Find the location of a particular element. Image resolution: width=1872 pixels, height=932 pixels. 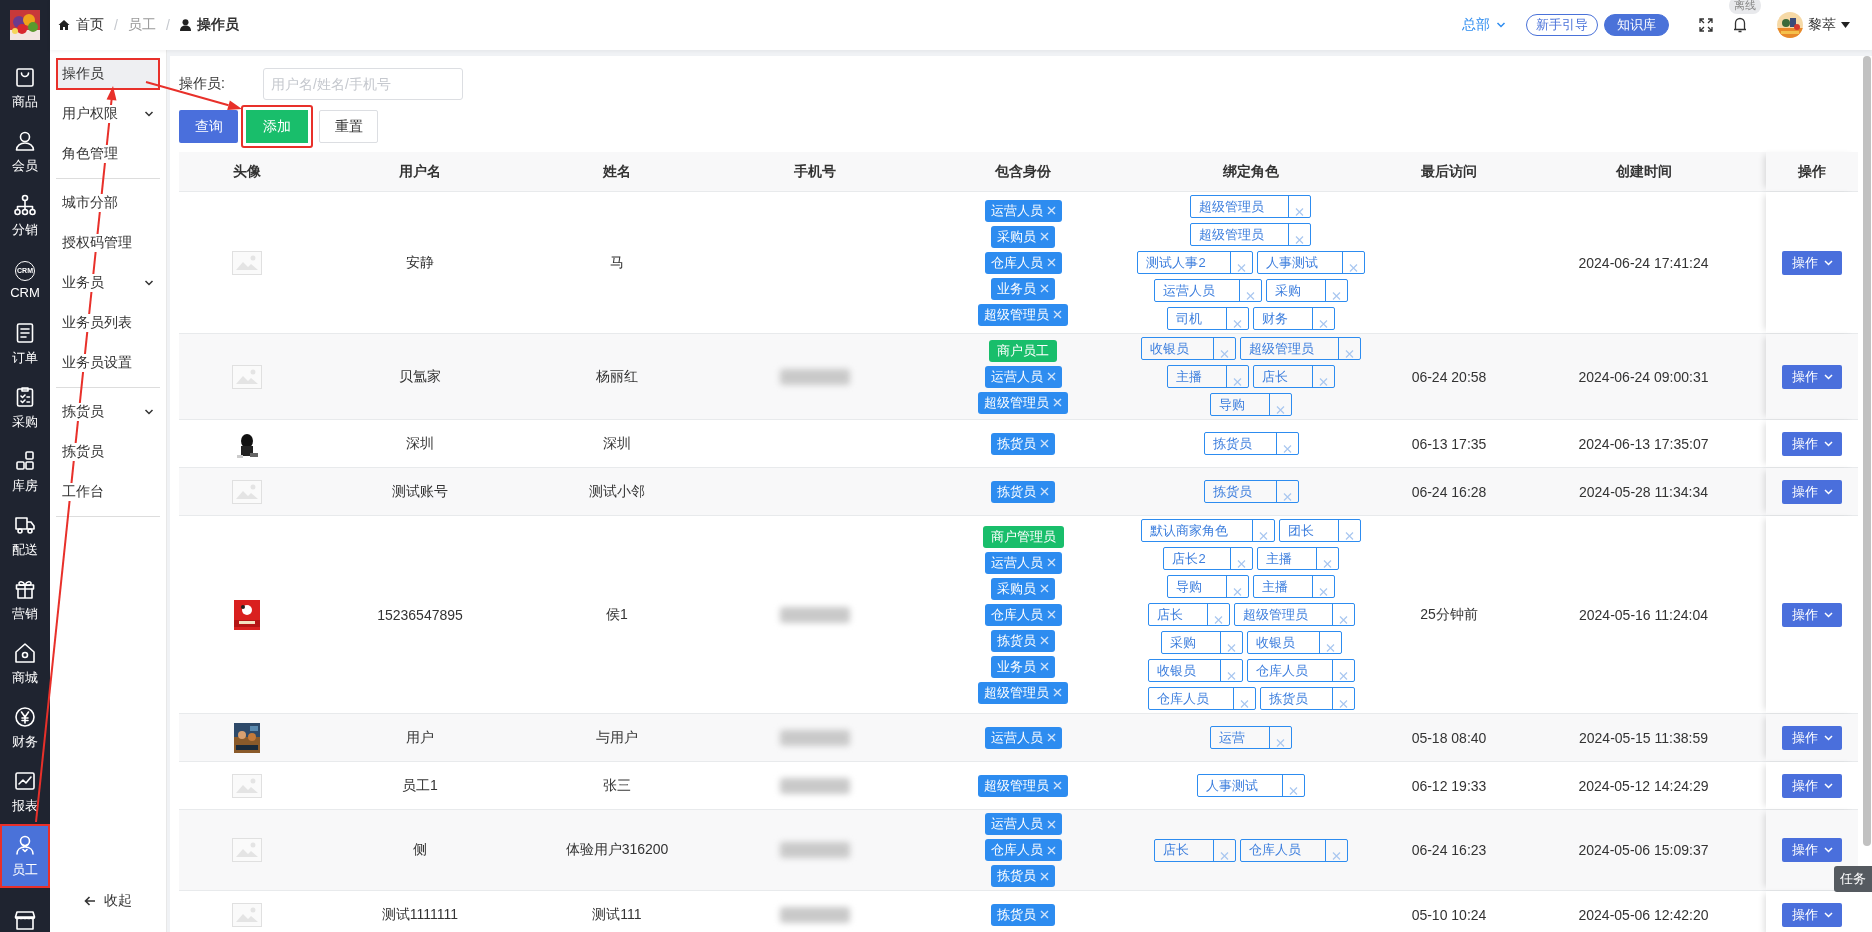

table-cell: 杨丽红 is located at coordinates (617, 376).